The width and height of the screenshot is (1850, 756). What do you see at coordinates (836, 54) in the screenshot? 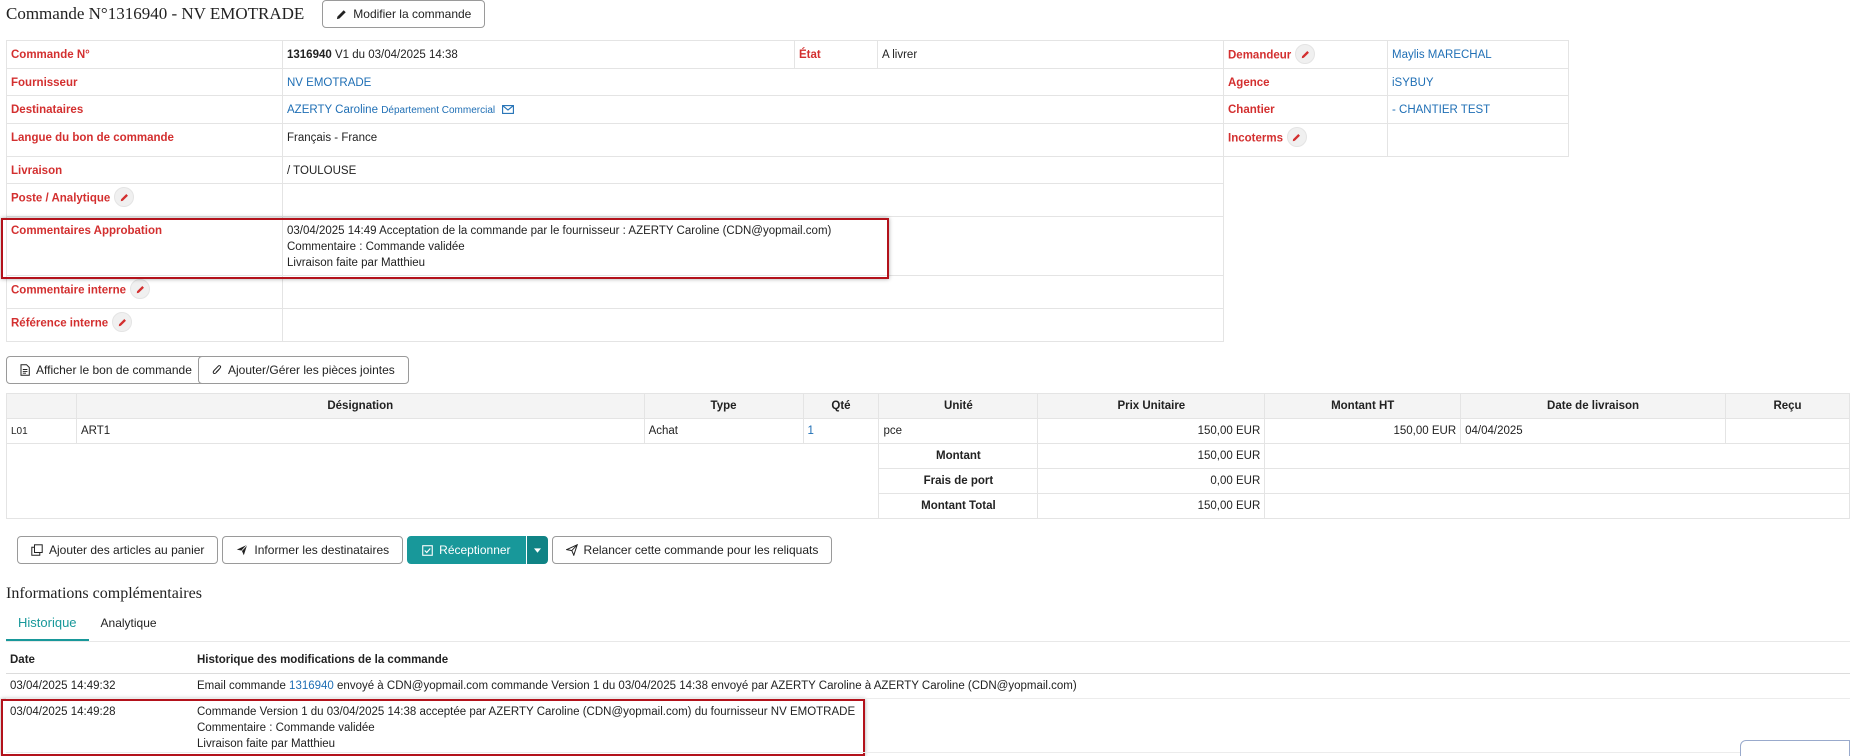
I see `state-label: État` at bounding box center [836, 54].